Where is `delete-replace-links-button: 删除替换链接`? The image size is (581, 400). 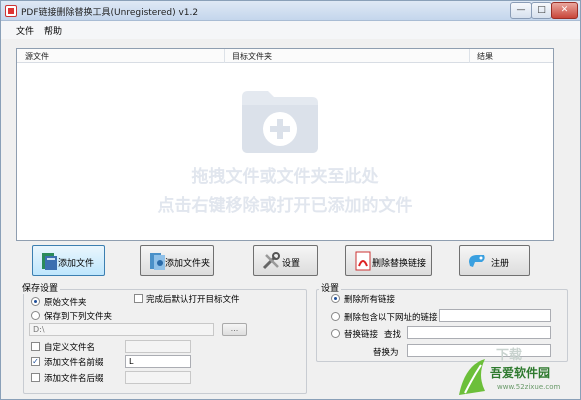
delete-replace-links-button: 删除替换链接 is located at coordinates (388, 260).